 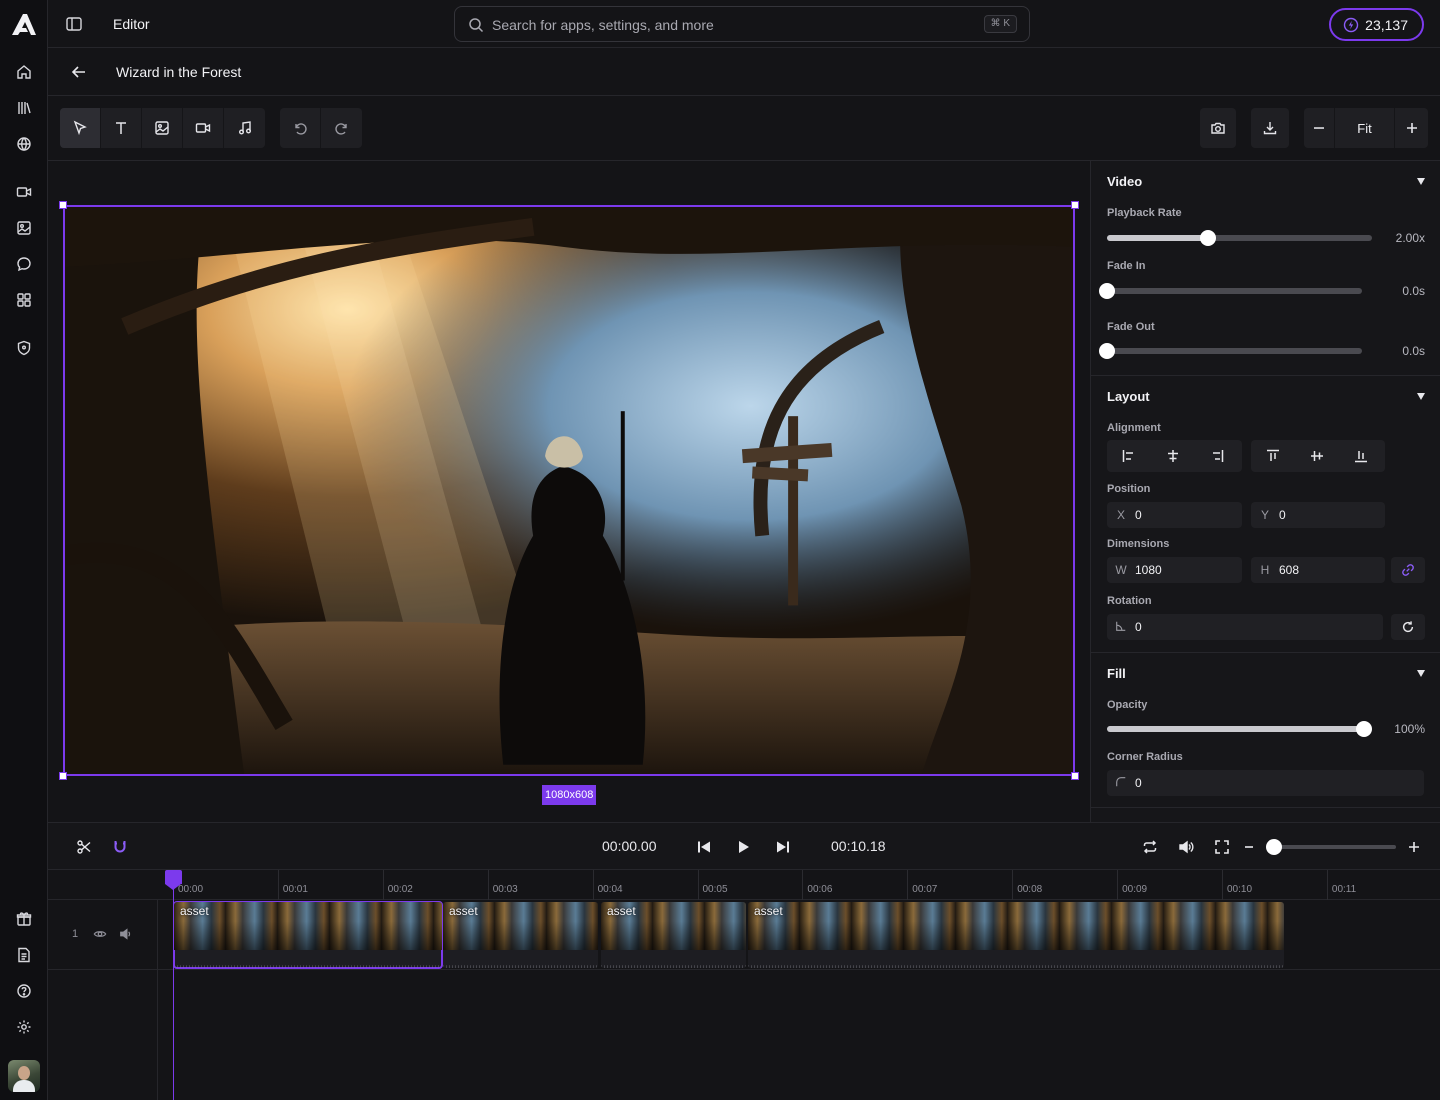 I want to click on fade-in-slider, so click(x=1230, y=291).